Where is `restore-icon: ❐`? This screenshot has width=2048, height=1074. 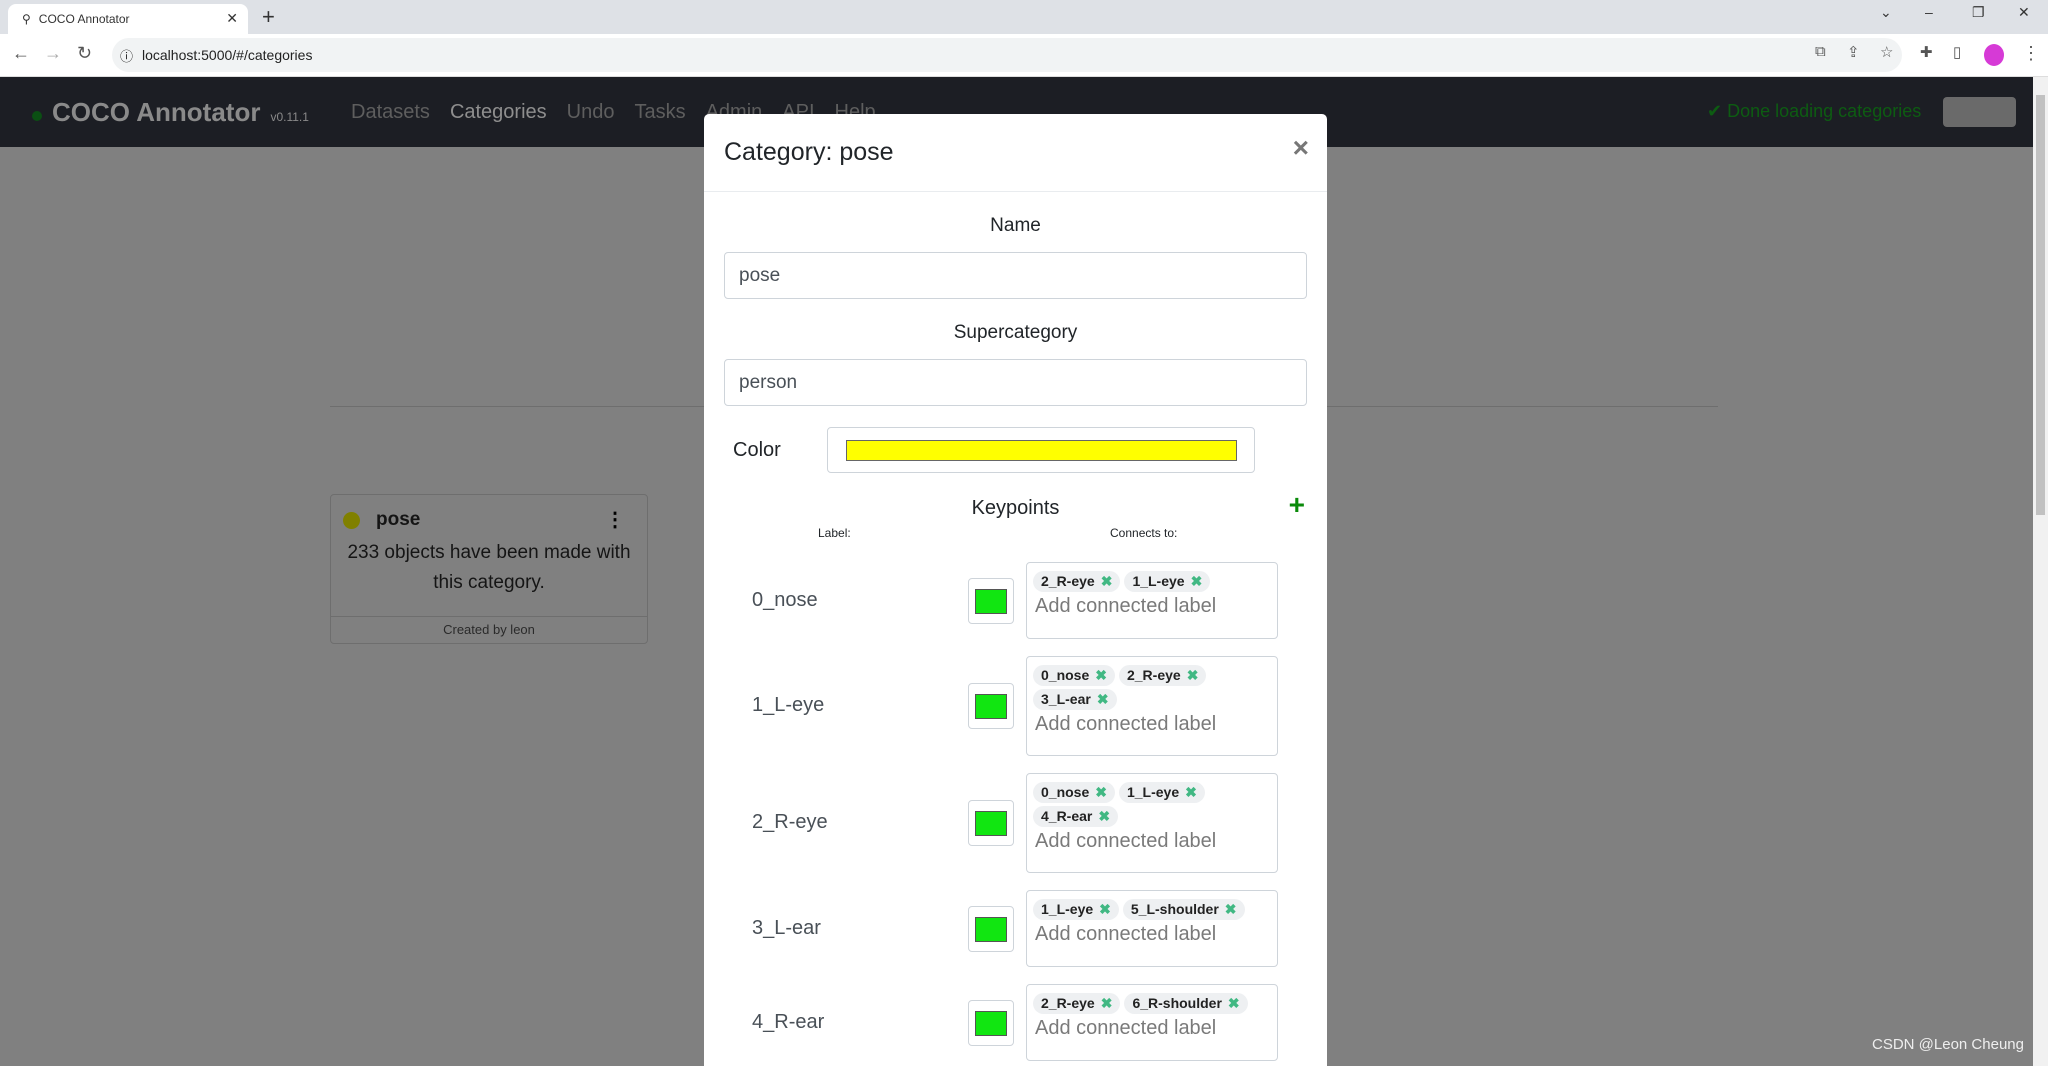
restore-icon: ❐ is located at coordinates (1978, 12).